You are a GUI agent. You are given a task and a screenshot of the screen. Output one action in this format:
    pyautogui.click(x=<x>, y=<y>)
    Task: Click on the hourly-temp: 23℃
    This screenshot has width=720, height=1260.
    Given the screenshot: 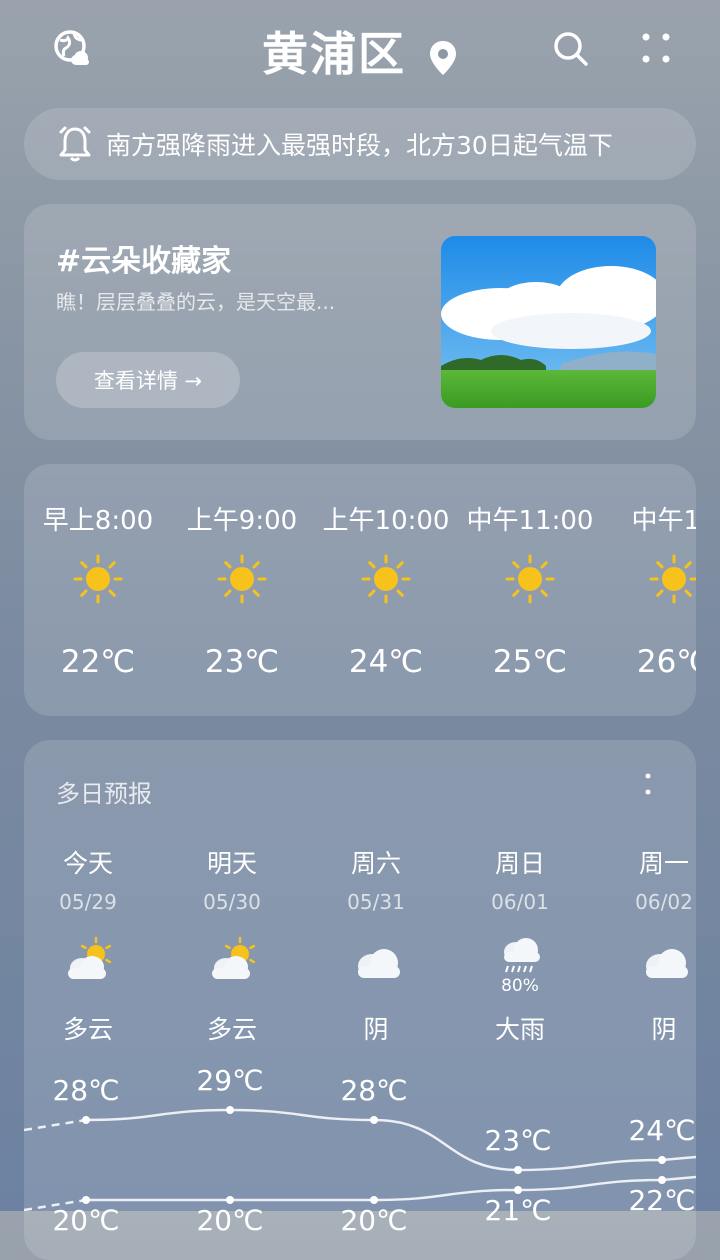 What is the action you would take?
    pyautogui.click(x=242, y=662)
    